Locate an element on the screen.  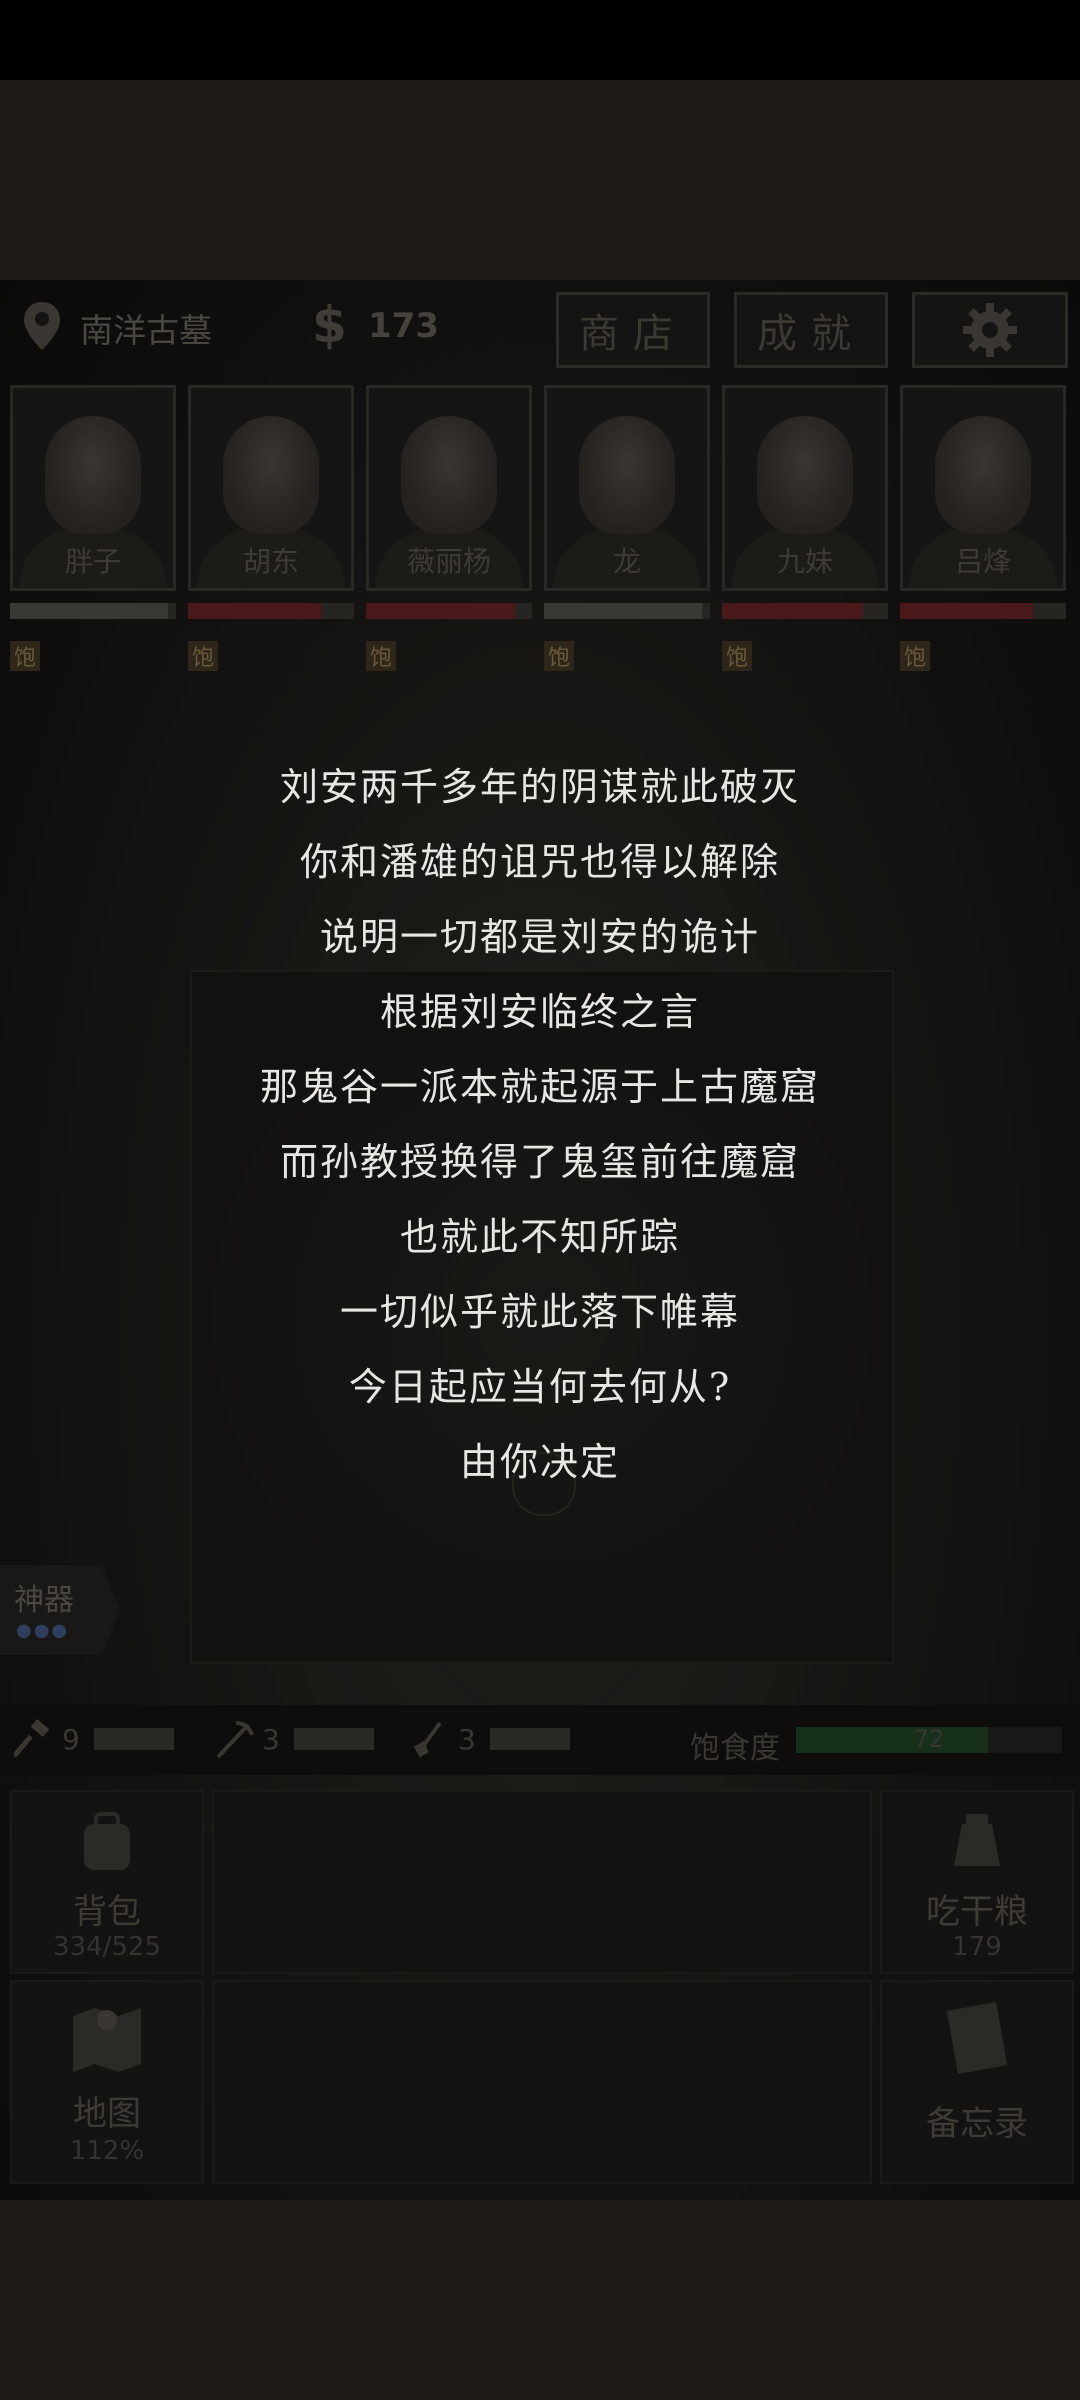
map-icon is located at coordinates (107, 2040).